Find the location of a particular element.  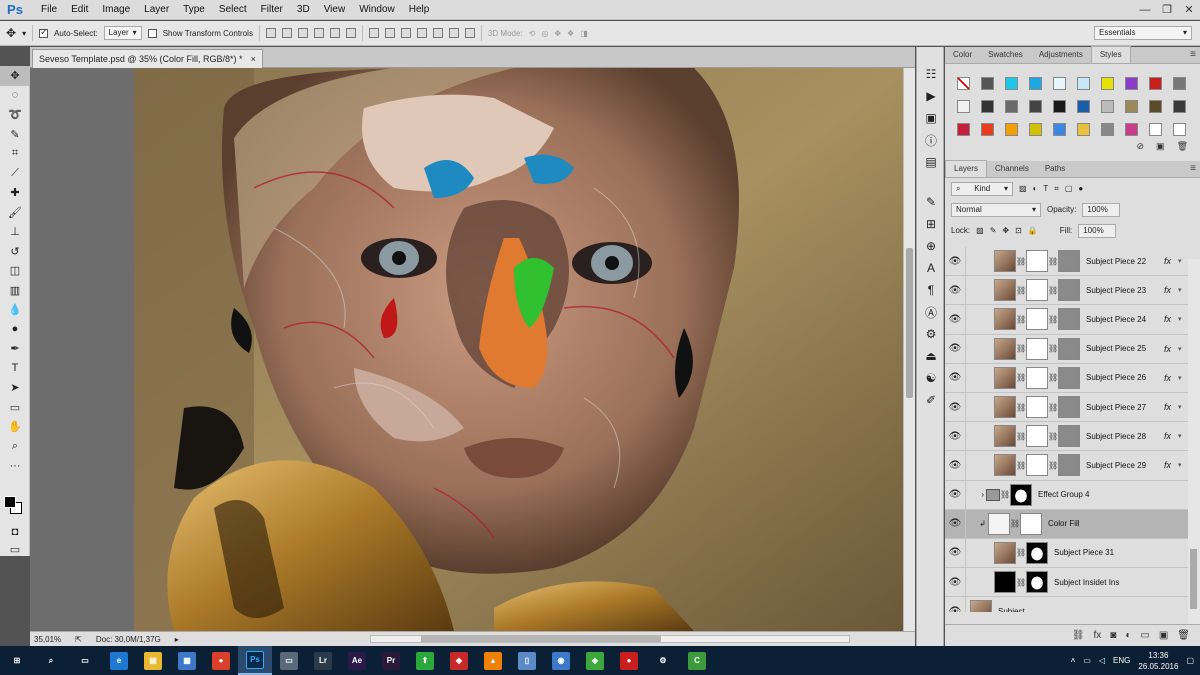

foreground-color-swatch is located at coordinates (10, 502).